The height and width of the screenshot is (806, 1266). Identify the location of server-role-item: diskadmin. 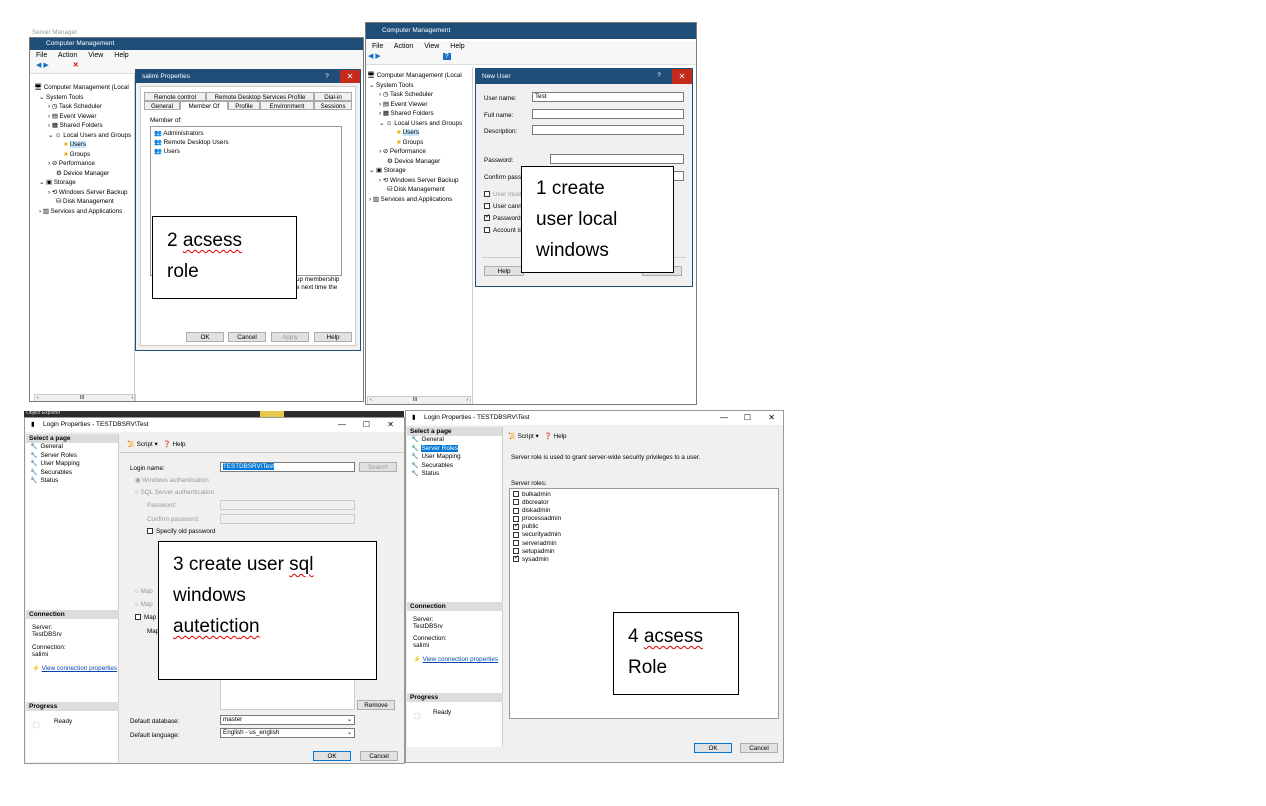
(644, 511).